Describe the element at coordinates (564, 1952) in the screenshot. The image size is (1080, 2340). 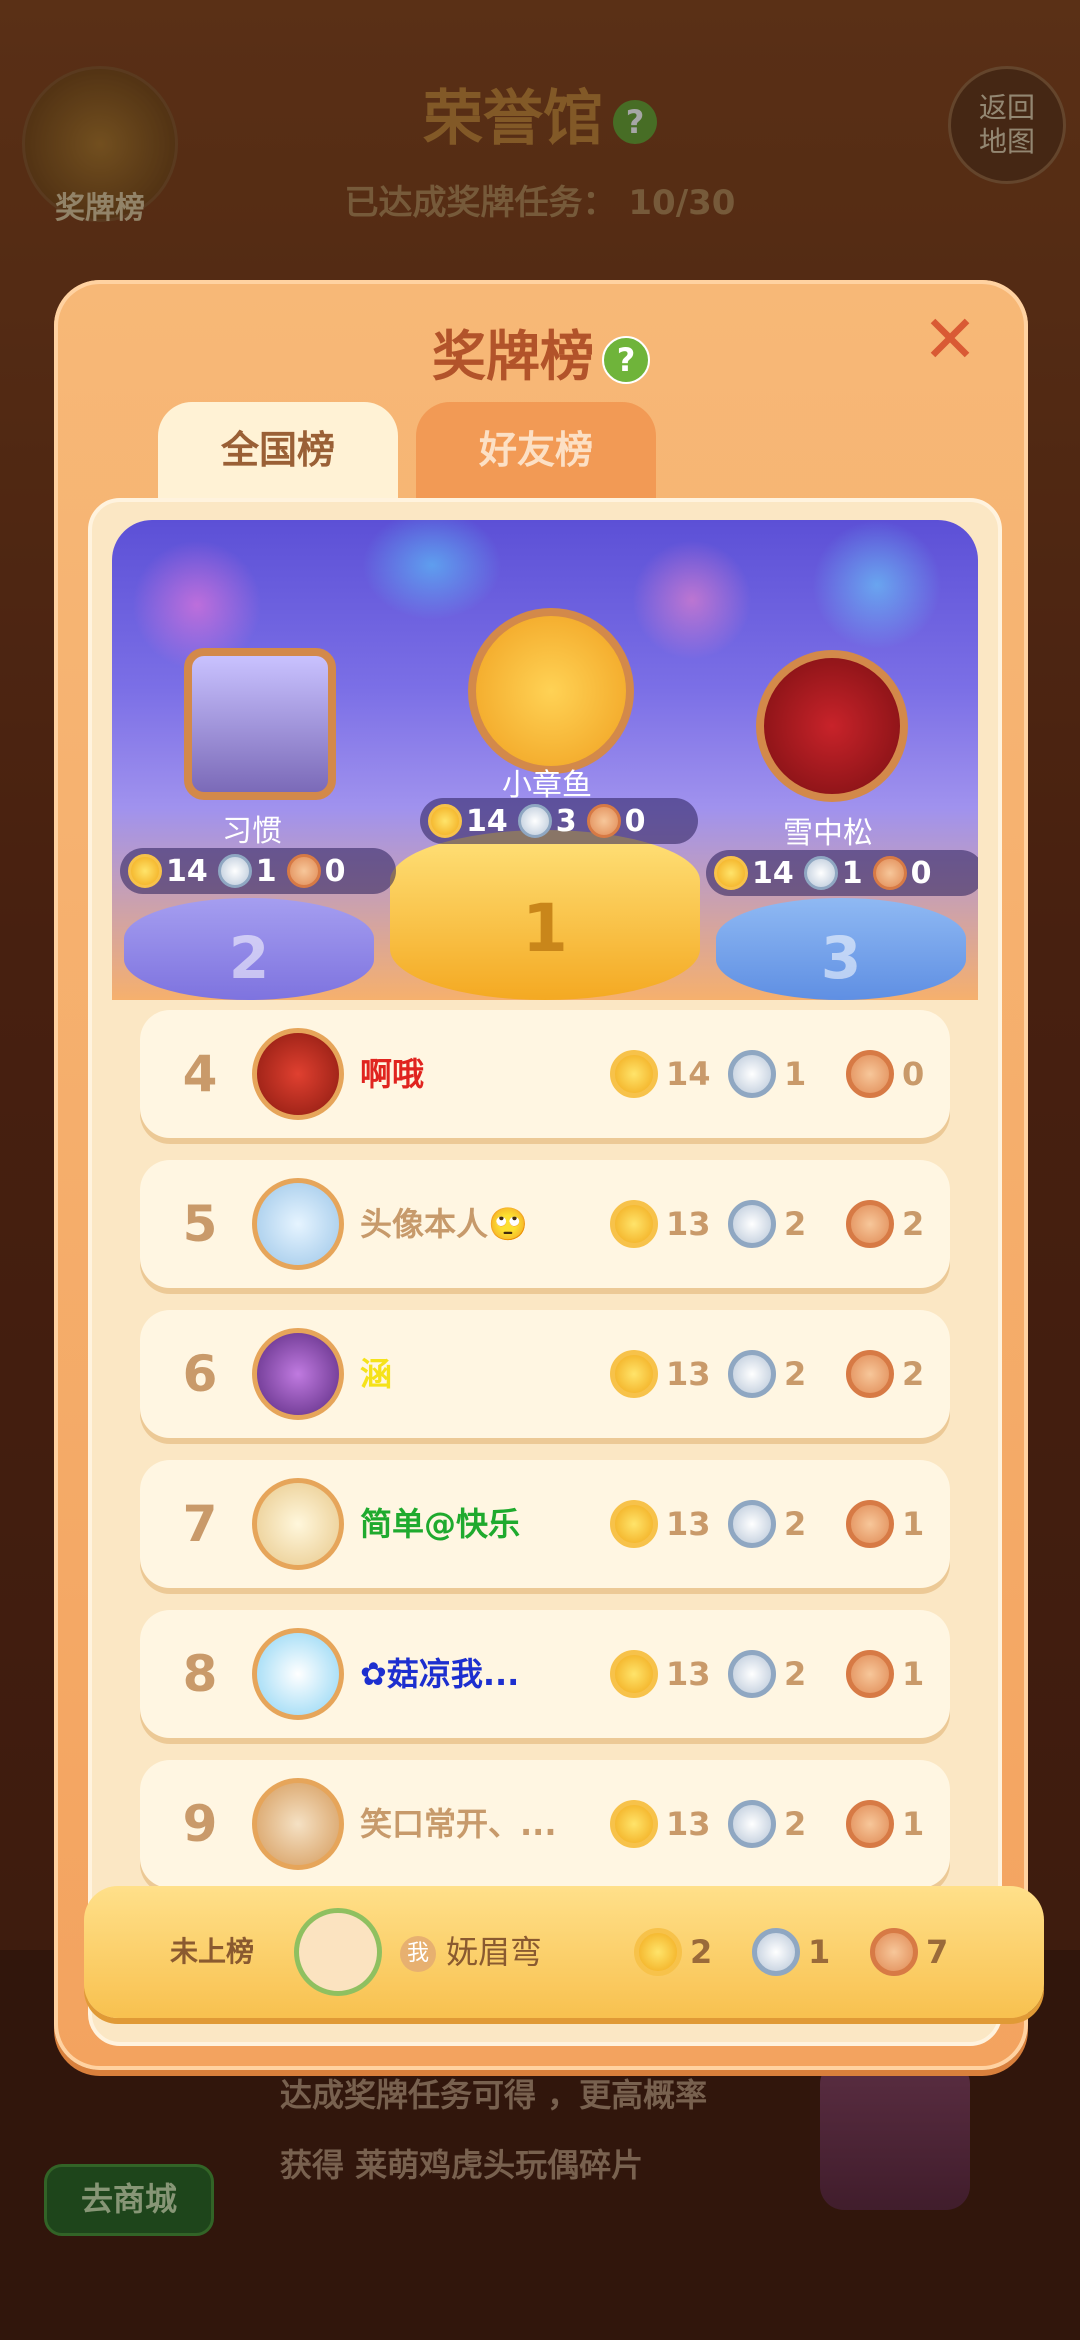
I see `my-rank-row: 未上榜 我 妩眉弯 2 1 7` at that location.